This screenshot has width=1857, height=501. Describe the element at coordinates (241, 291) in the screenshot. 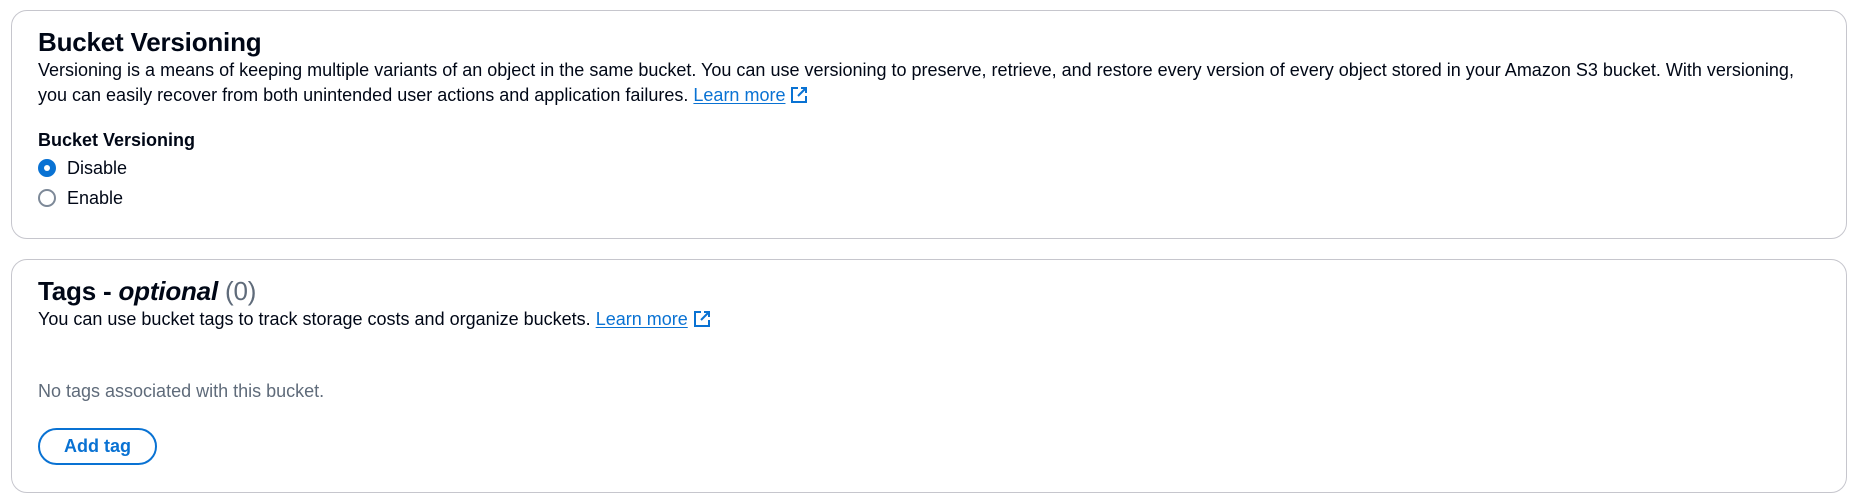

I see `tags-count: (0)` at that location.